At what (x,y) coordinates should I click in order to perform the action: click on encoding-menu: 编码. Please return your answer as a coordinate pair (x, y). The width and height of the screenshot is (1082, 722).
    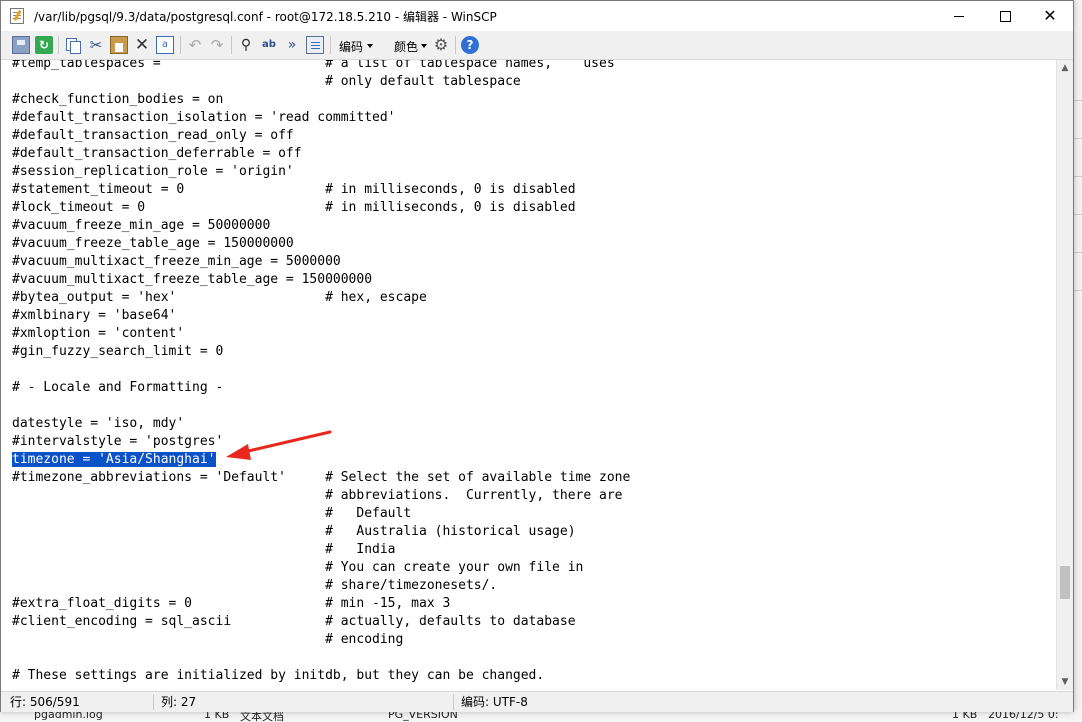
    Looking at the image, I should click on (351, 46).